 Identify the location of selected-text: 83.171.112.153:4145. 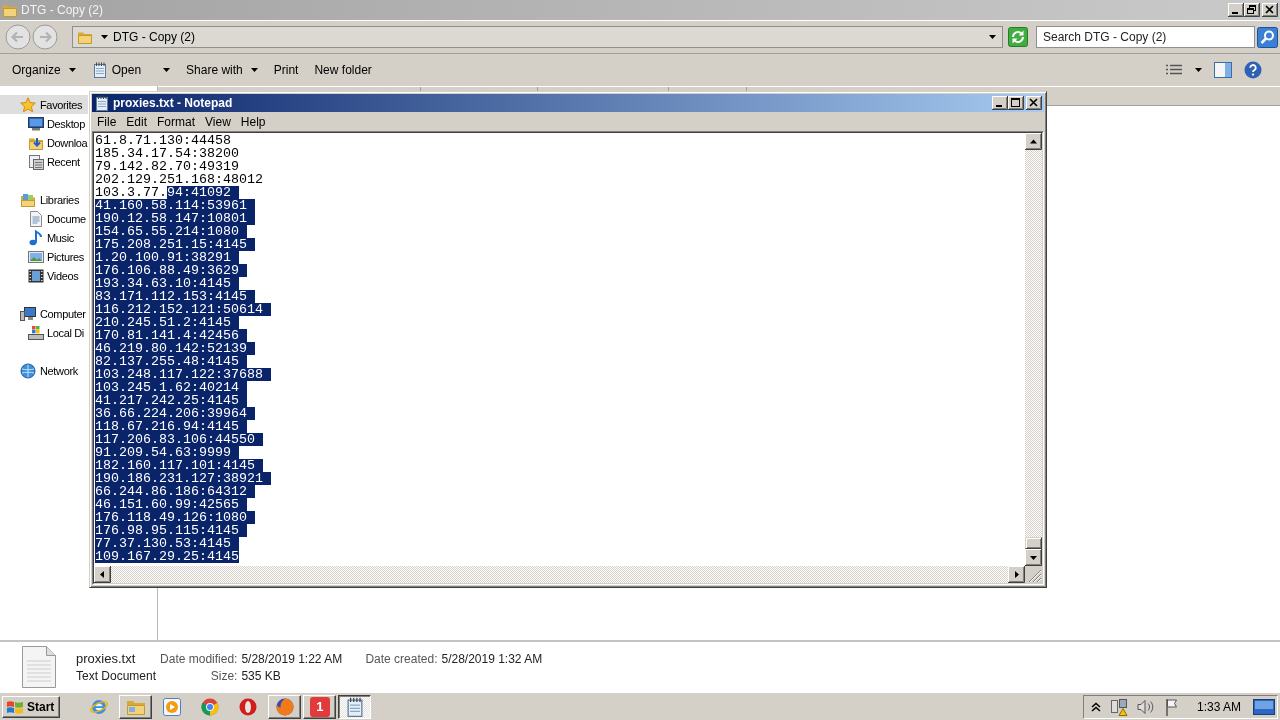
(175, 296).